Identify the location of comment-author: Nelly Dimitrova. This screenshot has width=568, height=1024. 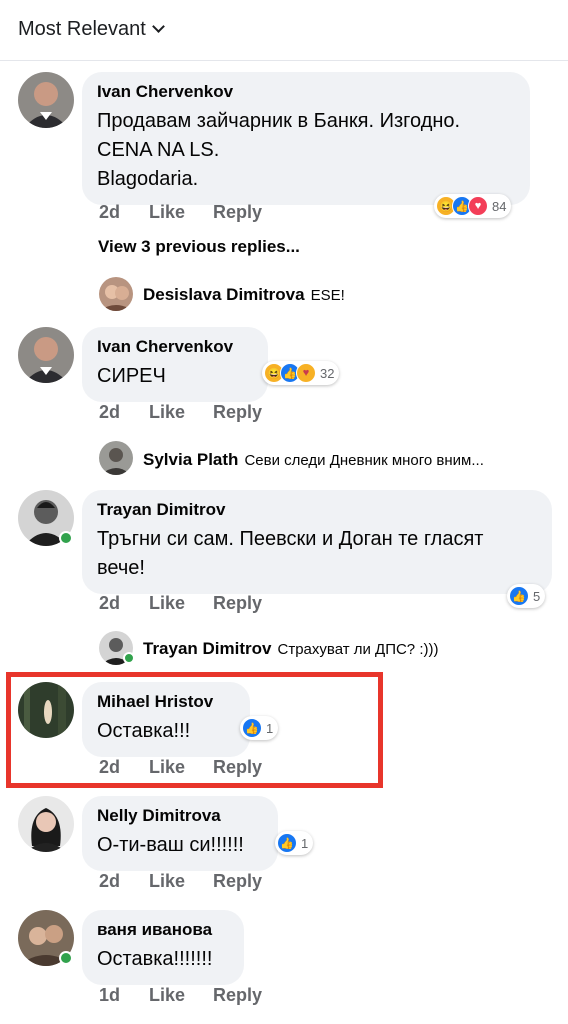
(180, 816).